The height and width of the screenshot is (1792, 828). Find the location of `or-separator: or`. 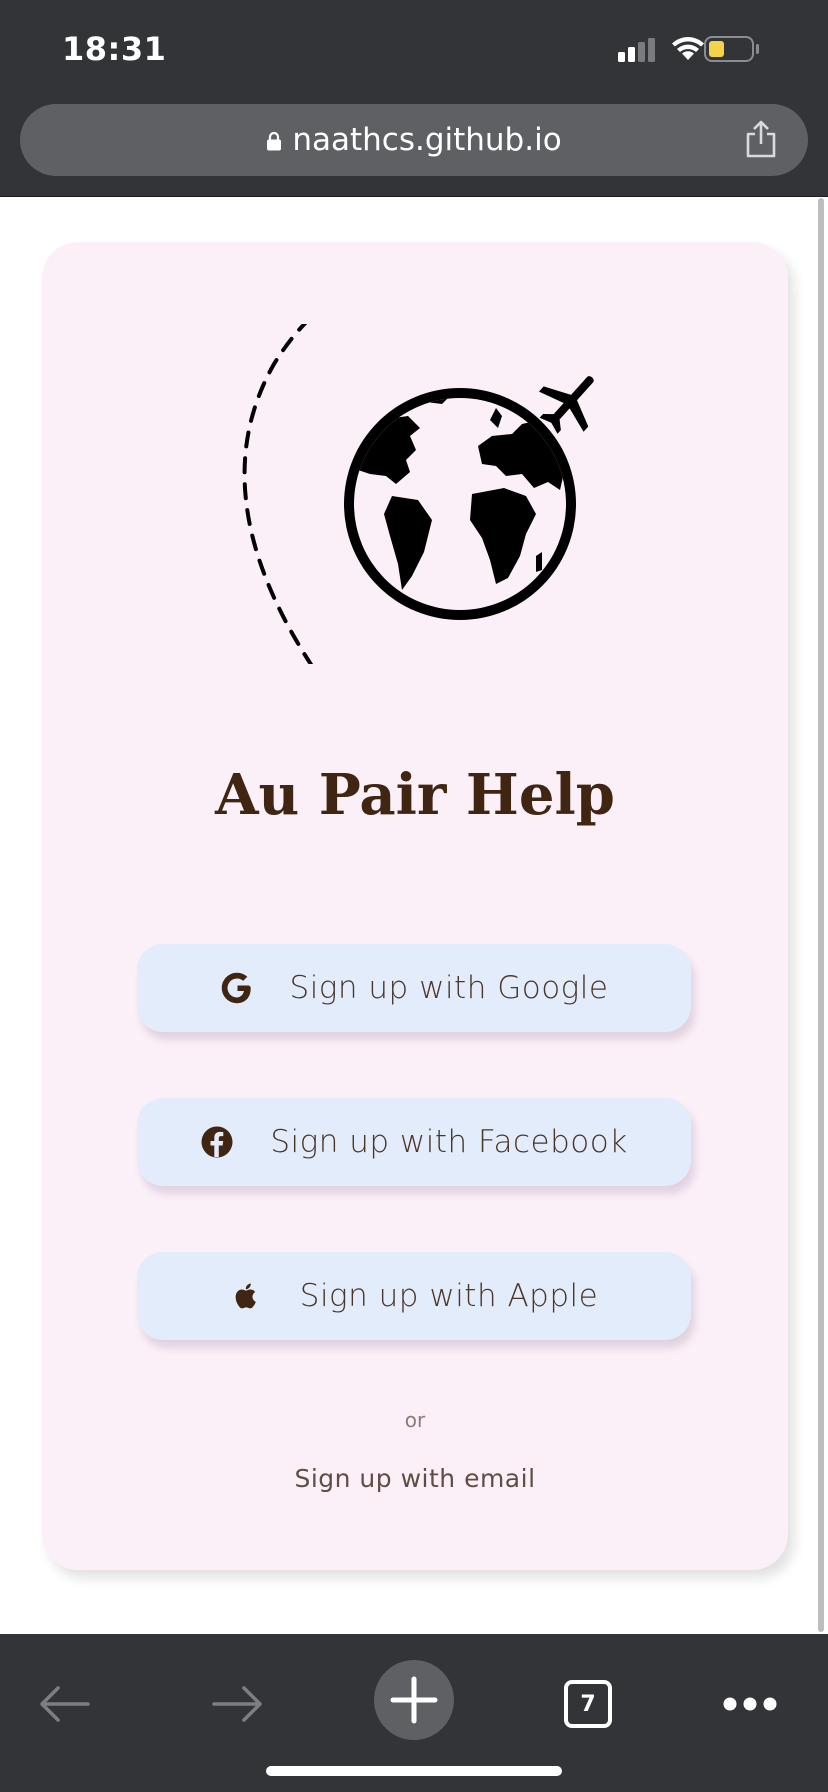

or-separator: or is located at coordinates (415, 1420).